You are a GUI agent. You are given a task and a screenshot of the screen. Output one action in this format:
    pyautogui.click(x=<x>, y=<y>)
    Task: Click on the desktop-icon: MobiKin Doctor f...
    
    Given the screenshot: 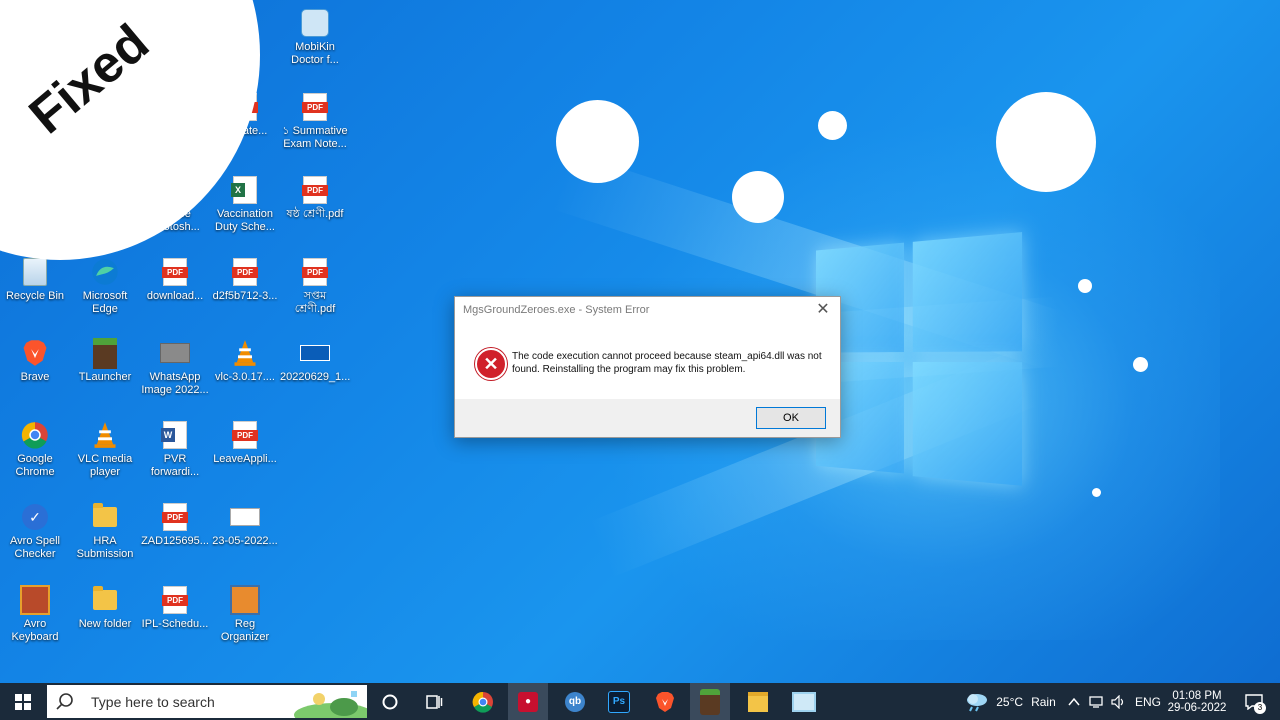 What is the action you would take?
    pyautogui.click(x=315, y=37)
    